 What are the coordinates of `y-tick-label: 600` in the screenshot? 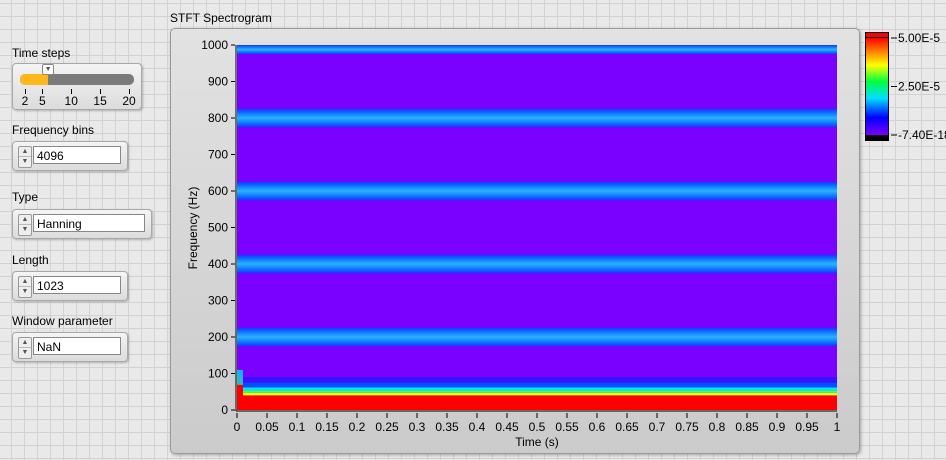 It's located at (218, 191).